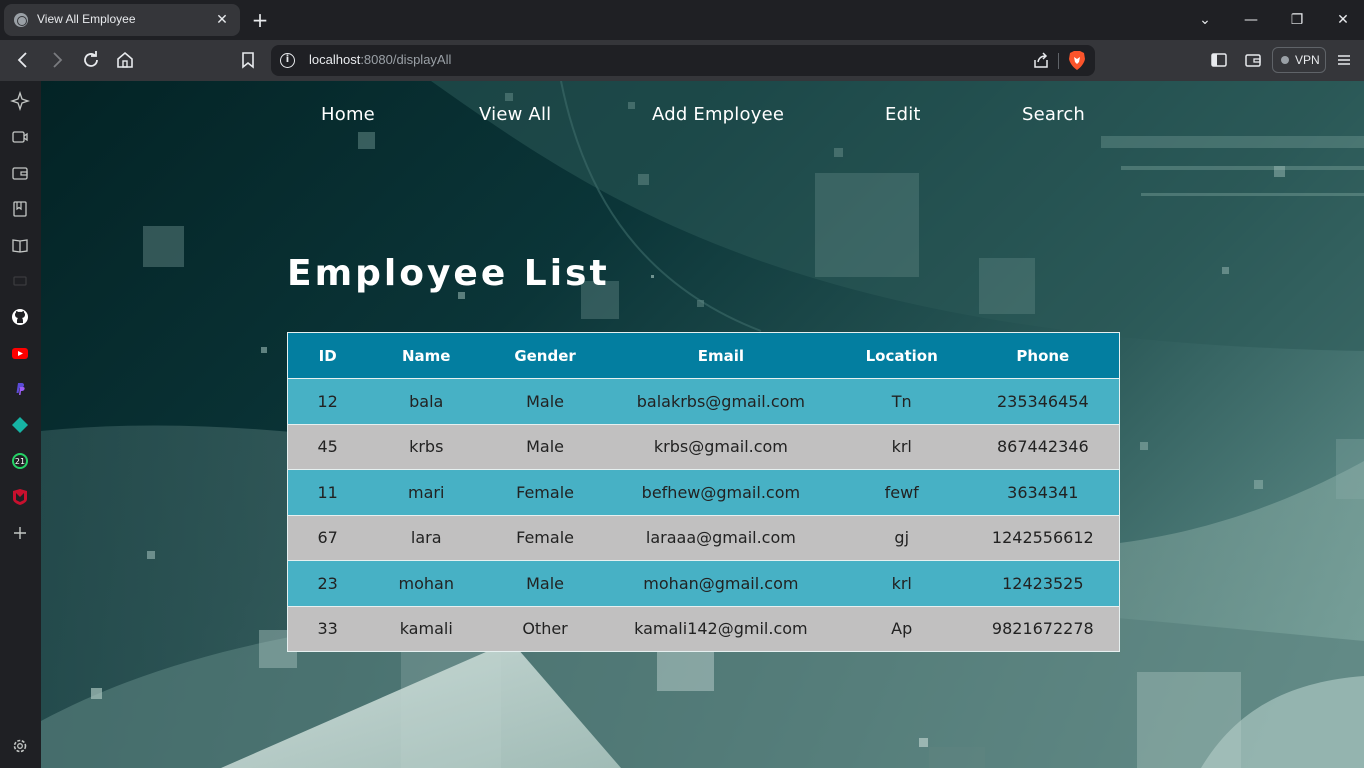 This screenshot has width=1364, height=768. Describe the element at coordinates (1058, 61) in the screenshot. I see `omnibox-separator` at that location.